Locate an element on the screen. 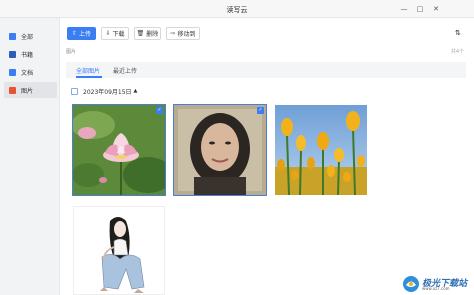 The width and height of the screenshot is (474, 295). photo-sketch is located at coordinates (119, 250).